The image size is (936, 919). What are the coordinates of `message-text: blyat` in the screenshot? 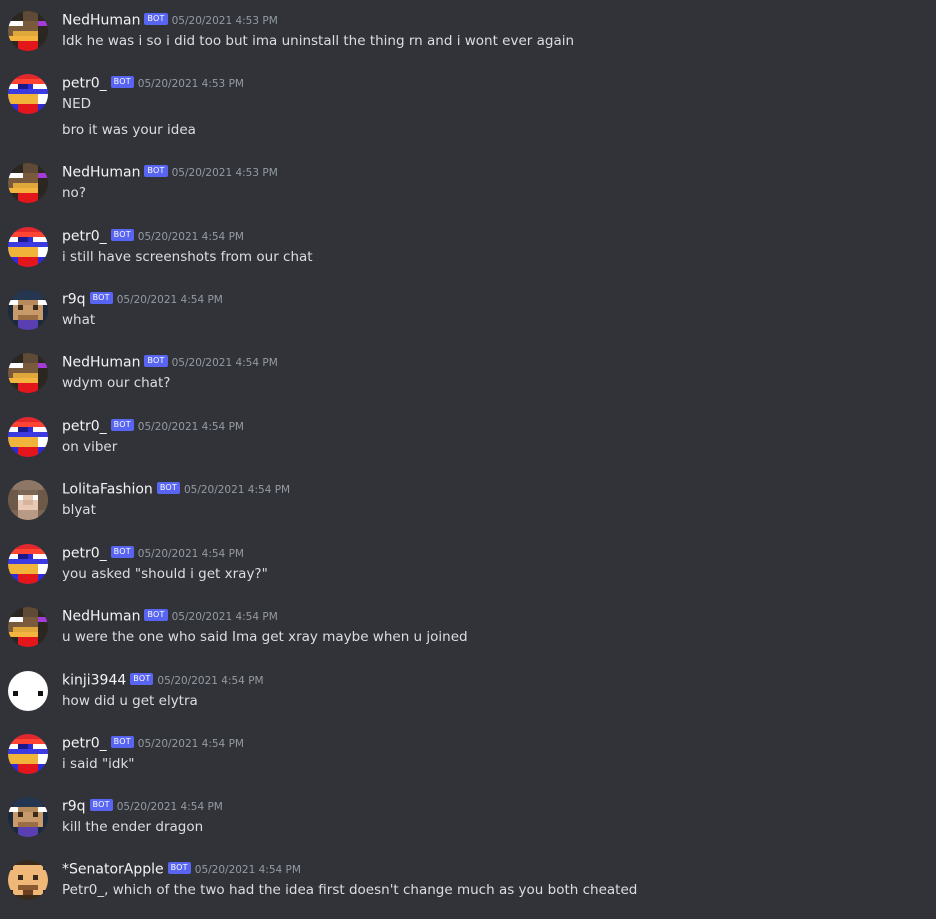 It's located at (79, 510).